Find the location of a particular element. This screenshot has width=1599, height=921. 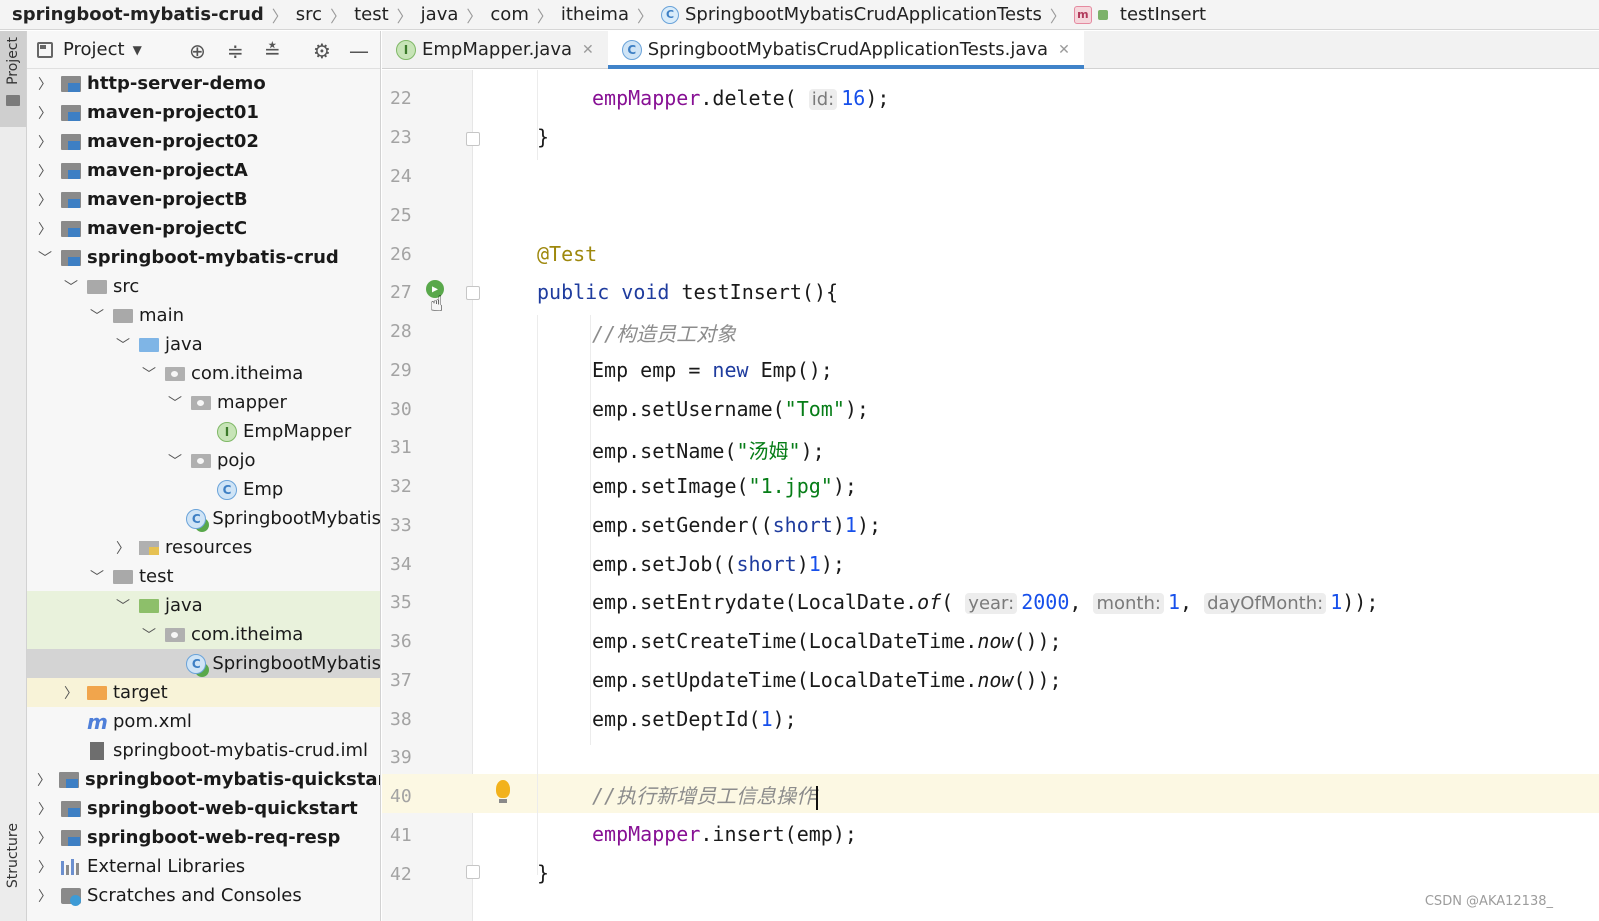

lock-icon is located at coordinates (1102, 14).